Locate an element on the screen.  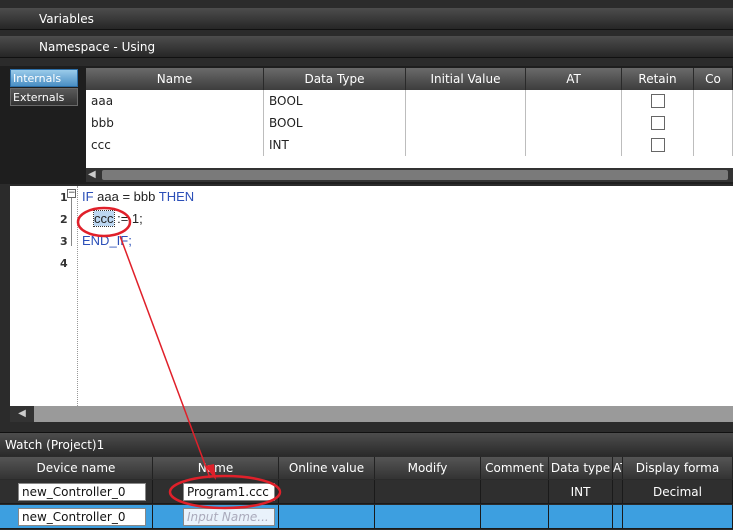
line-number: 4 is located at coordinates (64, 263).